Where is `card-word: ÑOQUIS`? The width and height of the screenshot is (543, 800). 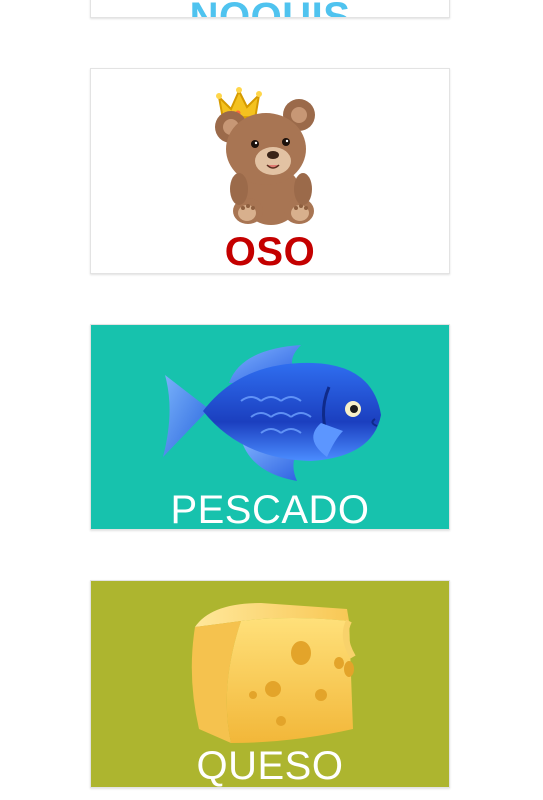
card-word: ÑOQUIS is located at coordinates (270, 8).